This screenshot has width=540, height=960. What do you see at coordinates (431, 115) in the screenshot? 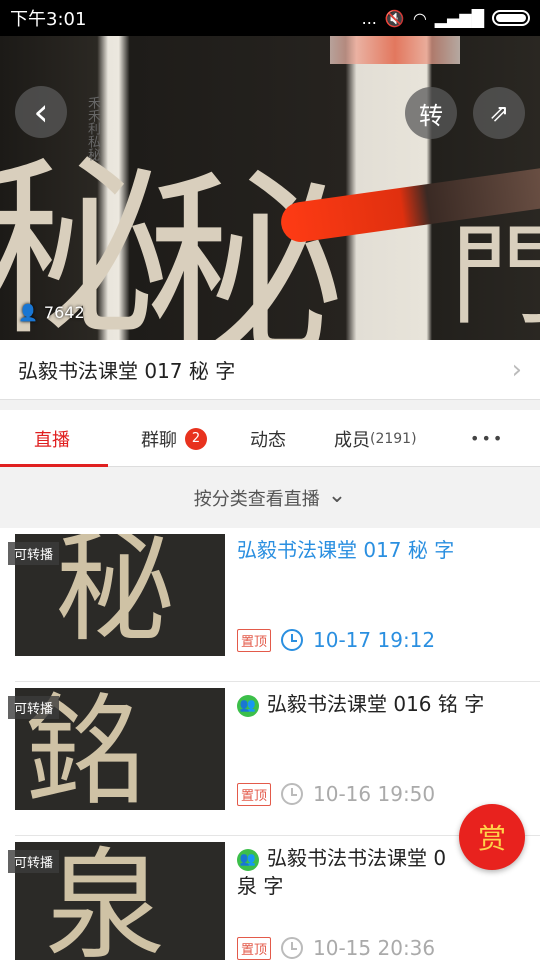
I see `repost-label: 转` at bounding box center [431, 115].